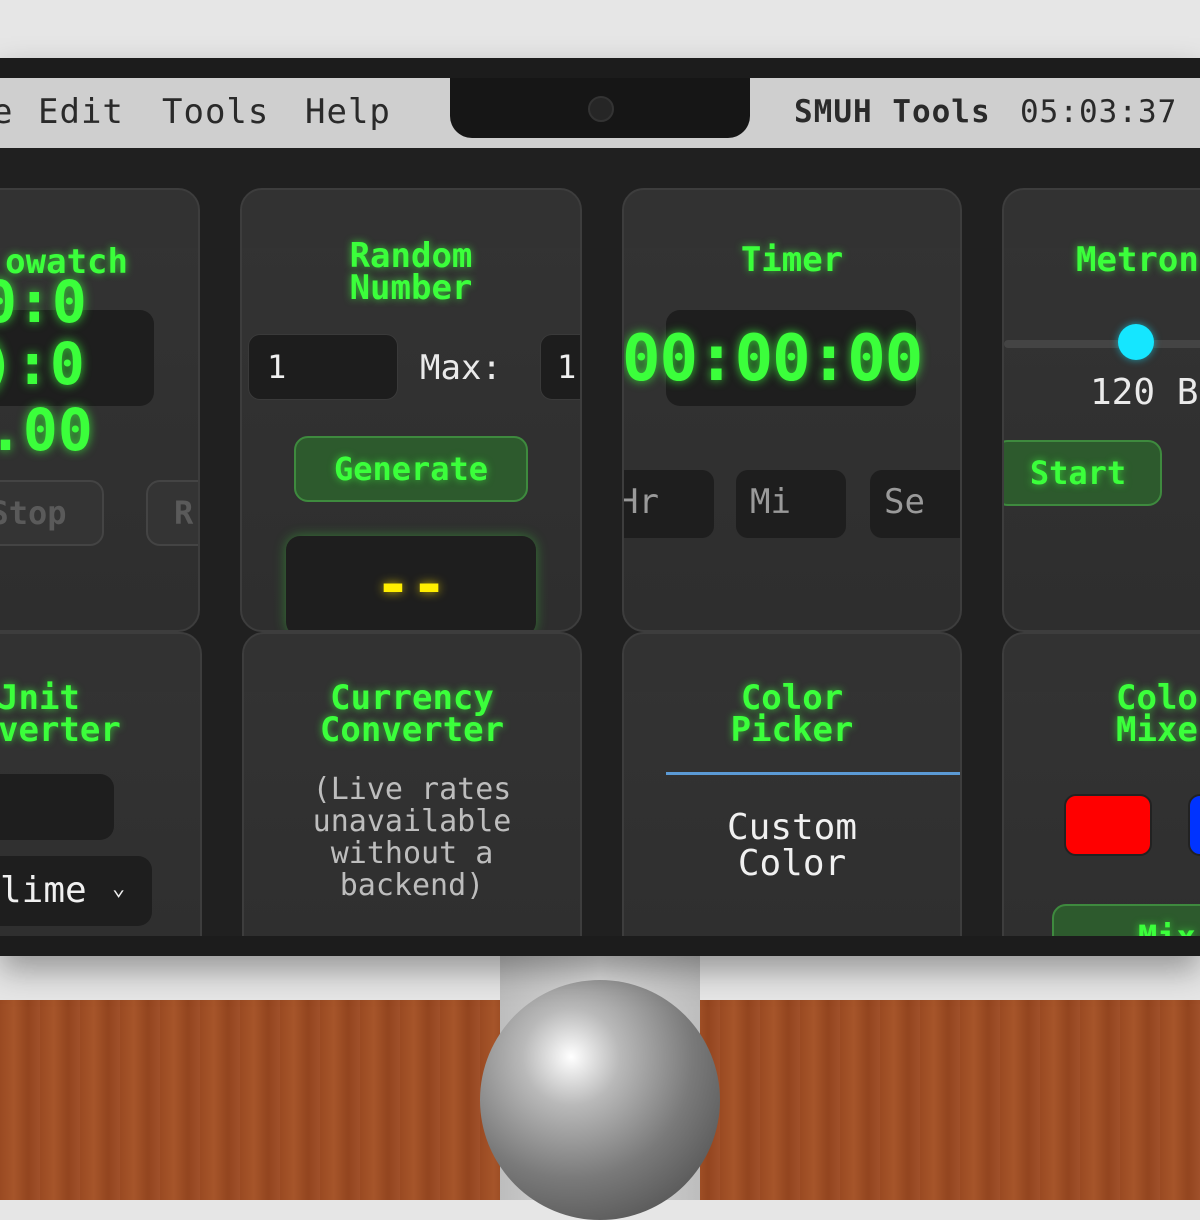  Describe the element at coordinates (892, 112) in the screenshot. I see `app-brand: SMUH Tools` at that location.